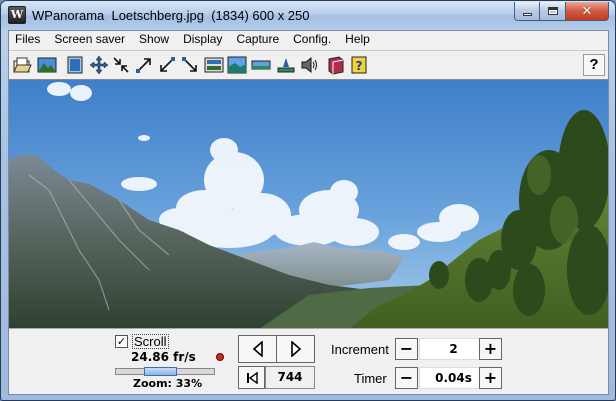 The height and width of the screenshot is (401, 616). Describe the element at coordinates (490, 378) in the screenshot. I see `timer-plus-button: +` at that location.